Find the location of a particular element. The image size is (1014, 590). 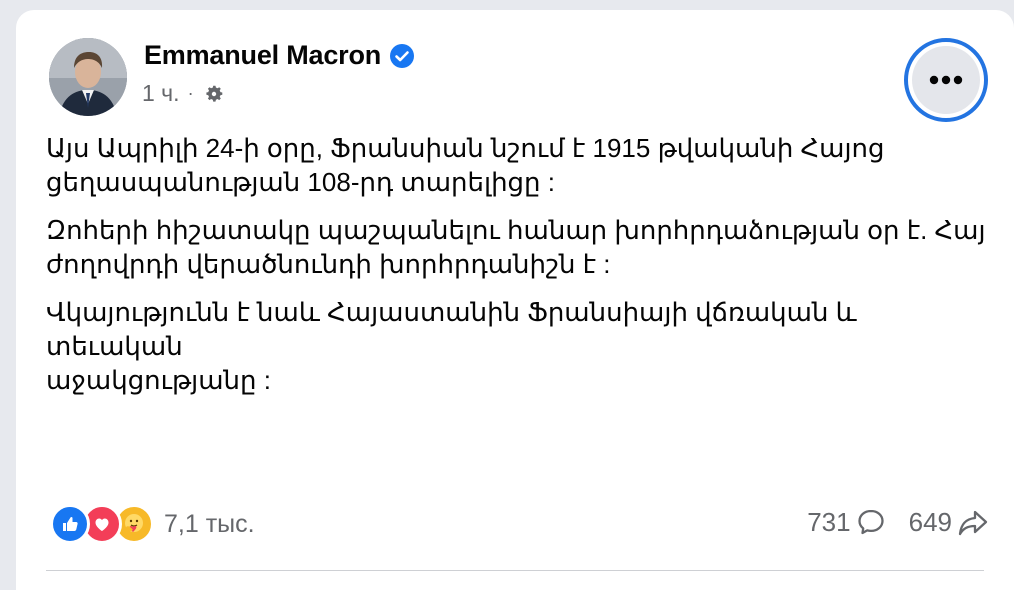

reactions-summary: 7,1 тыс. is located at coordinates (152, 524).